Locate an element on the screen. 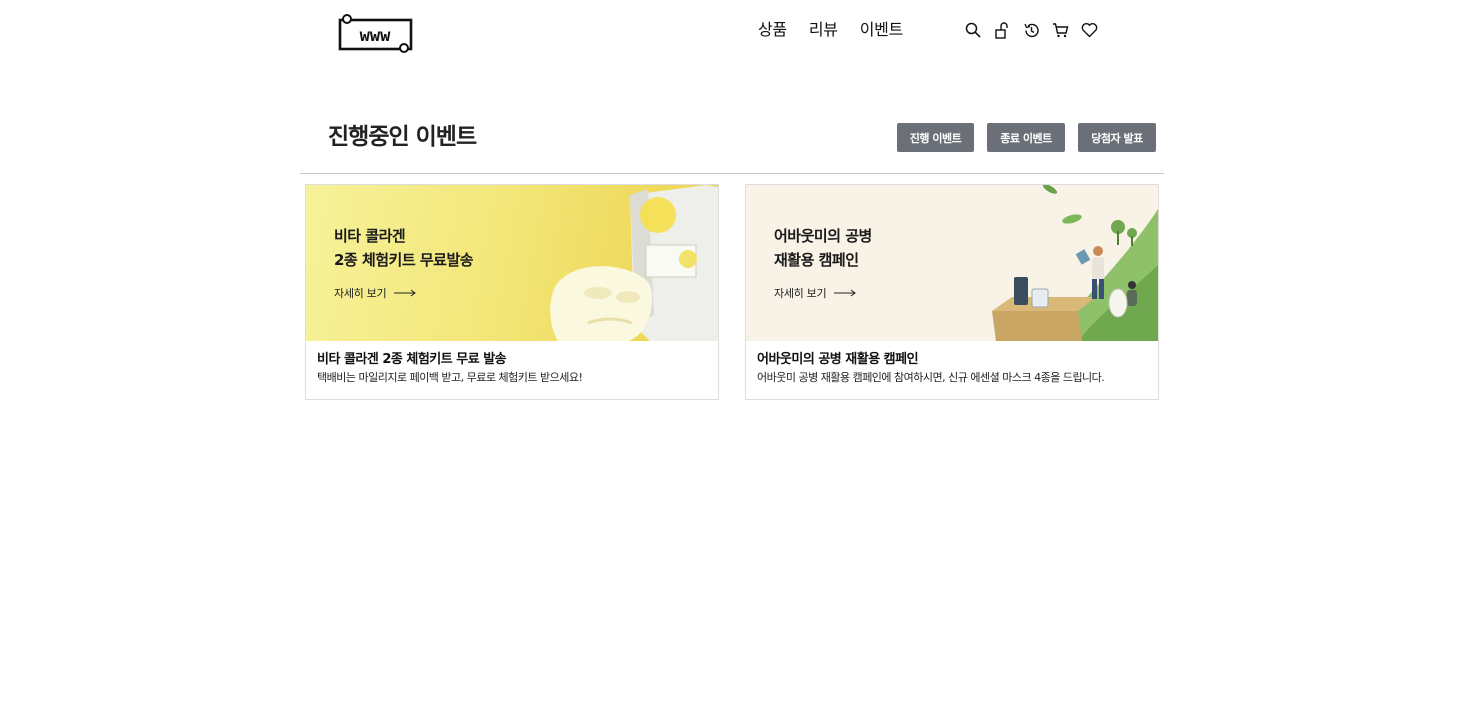 The height and width of the screenshot is (716, 1459). page-title: 진행중인 이벤트 is located at coordinates (402, 137).